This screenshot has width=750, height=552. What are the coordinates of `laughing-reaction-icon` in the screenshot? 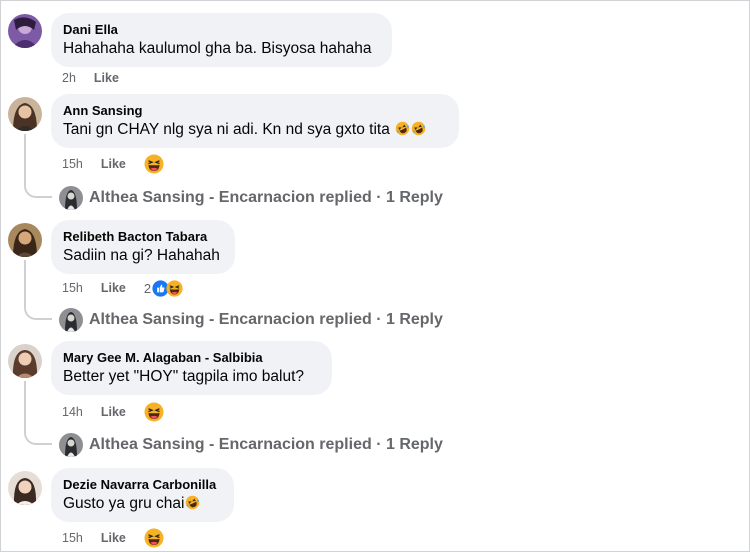 It's located at (174, 288).